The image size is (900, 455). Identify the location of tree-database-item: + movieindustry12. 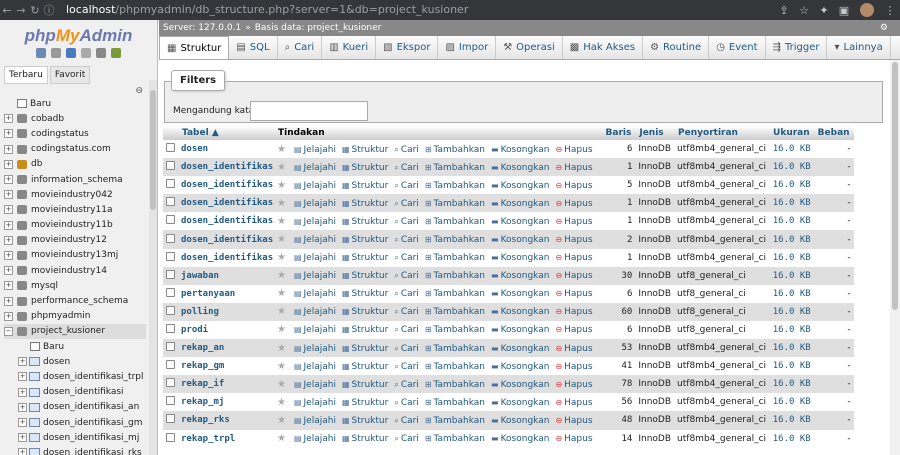
(75, 240).